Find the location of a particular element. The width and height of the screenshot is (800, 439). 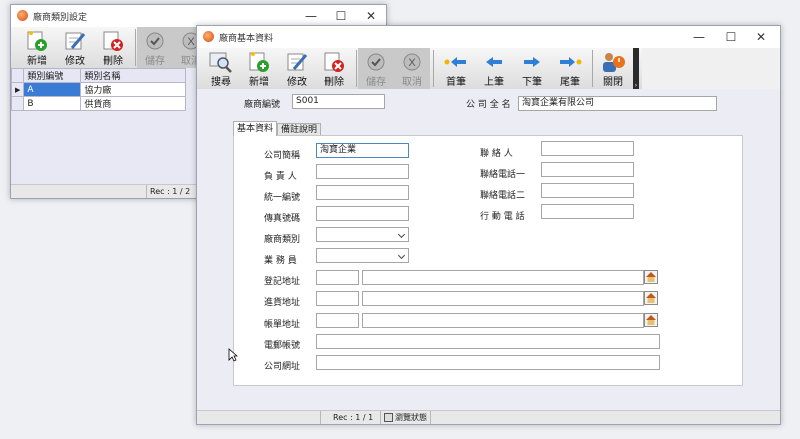

billing-address-lookup-button is located at coordinates (651, 320).